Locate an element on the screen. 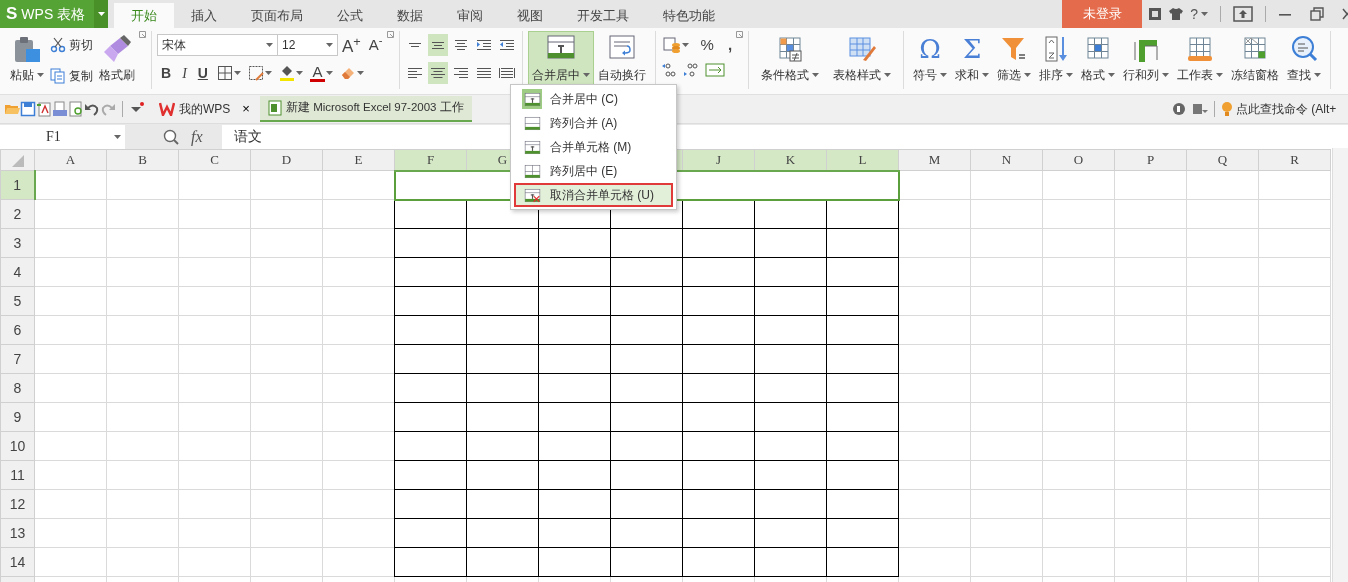 The width and height of the screenshot is (1348, 582). app-menu-dropdown-button is located at coordinates (101, 14).